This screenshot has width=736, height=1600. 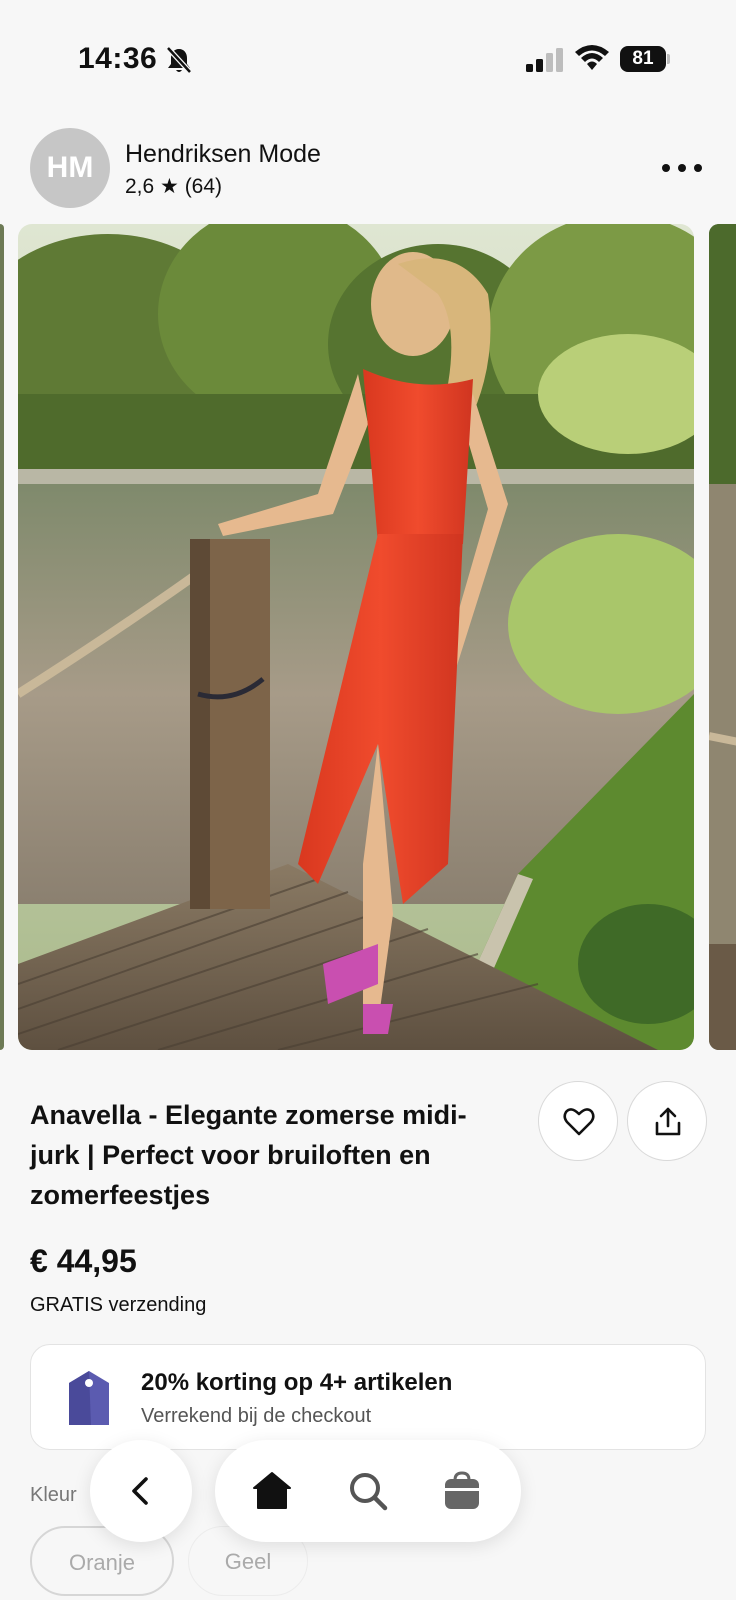 What do you see at coordinates (118, 1305) in the screenshot?
I see `shipping-info: GRATIS verzending` at bounding box center [118, 1305].